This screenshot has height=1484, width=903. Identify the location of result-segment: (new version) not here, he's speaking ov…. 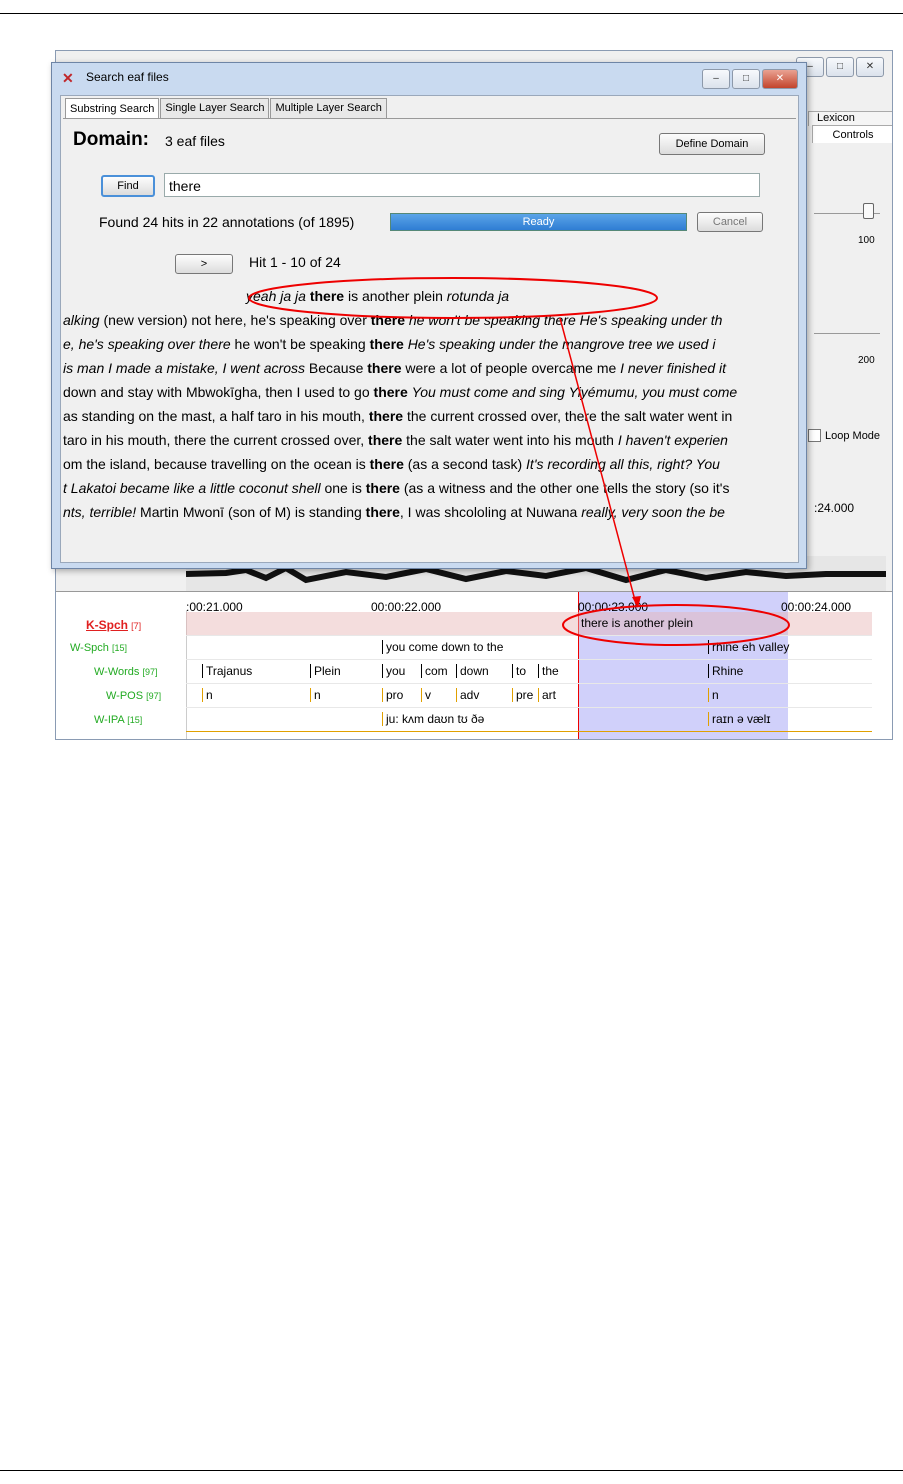
(235, 320).